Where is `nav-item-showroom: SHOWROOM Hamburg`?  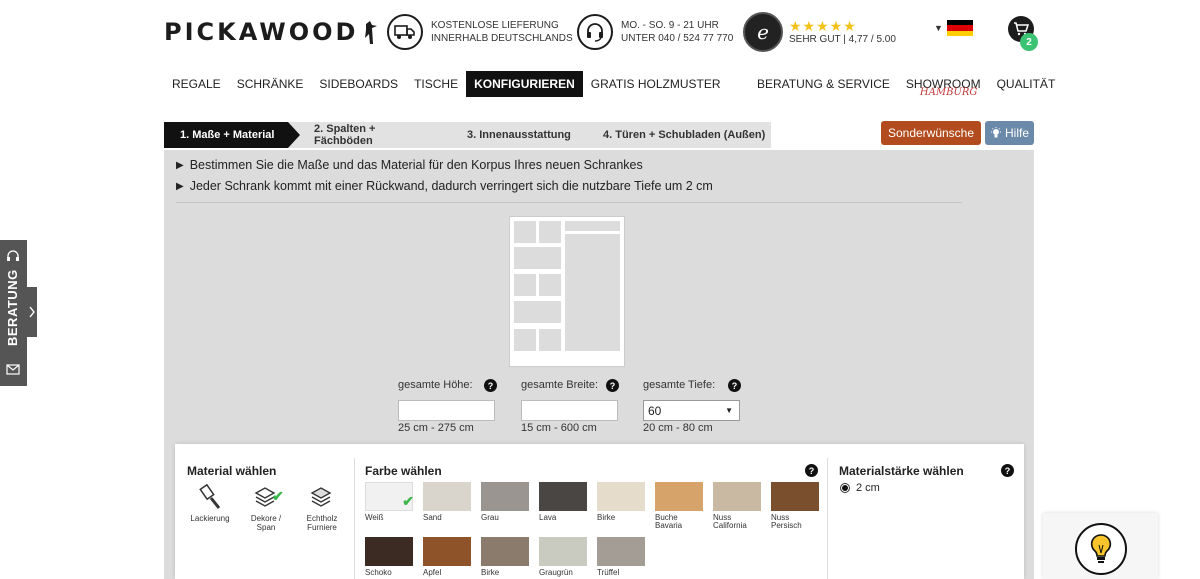
nav-item-showroom: SHOWROOM Hamburg is located at coordinates (943, 84).